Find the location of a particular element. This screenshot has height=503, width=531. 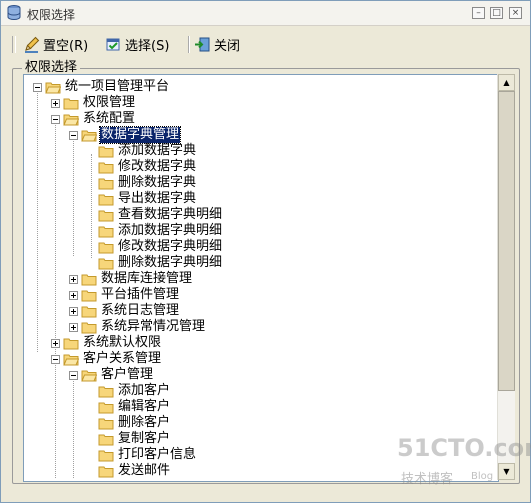

tree-leaf: 删除客户 is located at coordinates (134, 423).